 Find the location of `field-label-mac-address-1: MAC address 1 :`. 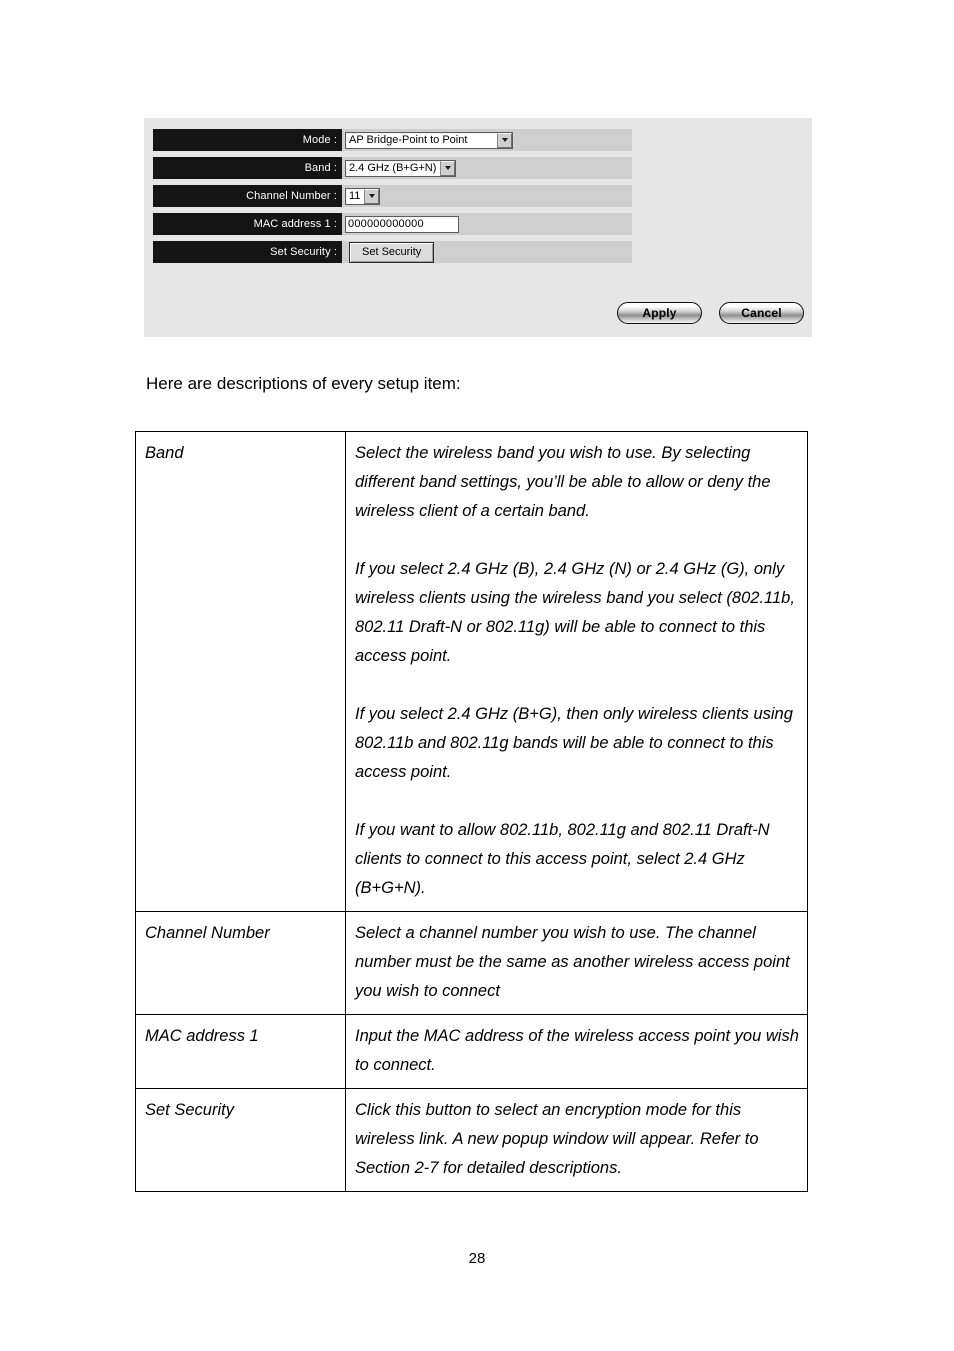

field-label-mac-address-1: MAC address 1 : is located at coordinates (247, 224).